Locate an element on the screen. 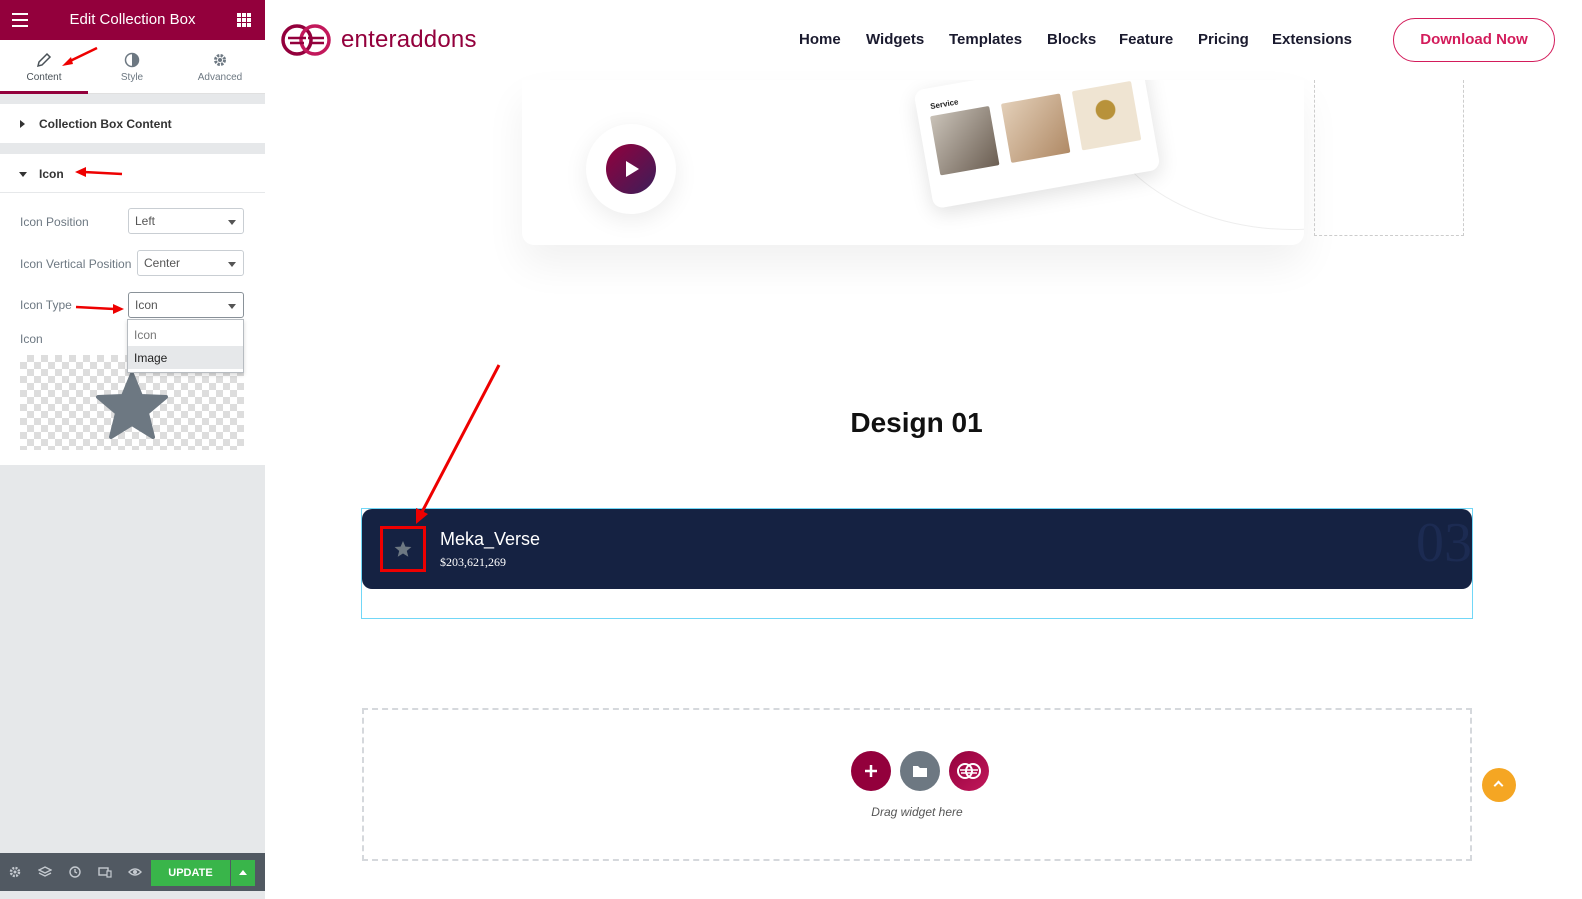 The image size is (1582, 899). nav-templates: Templates is located at coordinates (985, 39).